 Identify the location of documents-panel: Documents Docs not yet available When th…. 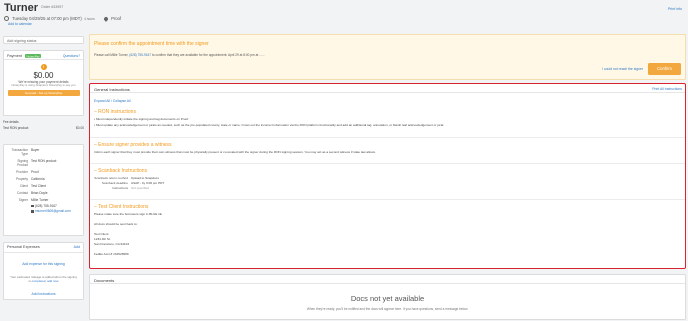
(387, 297).